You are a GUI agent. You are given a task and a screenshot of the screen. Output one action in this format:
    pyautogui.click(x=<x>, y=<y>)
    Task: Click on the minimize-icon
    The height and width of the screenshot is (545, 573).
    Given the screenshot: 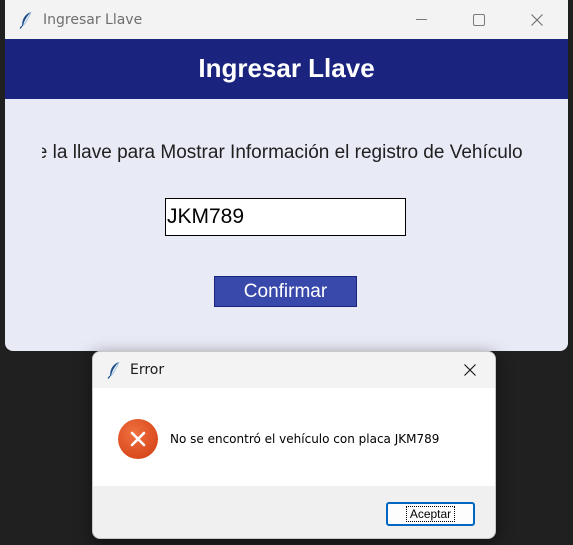 What is the action you would take?
    pyautogui.click(x=421, y=19)
    